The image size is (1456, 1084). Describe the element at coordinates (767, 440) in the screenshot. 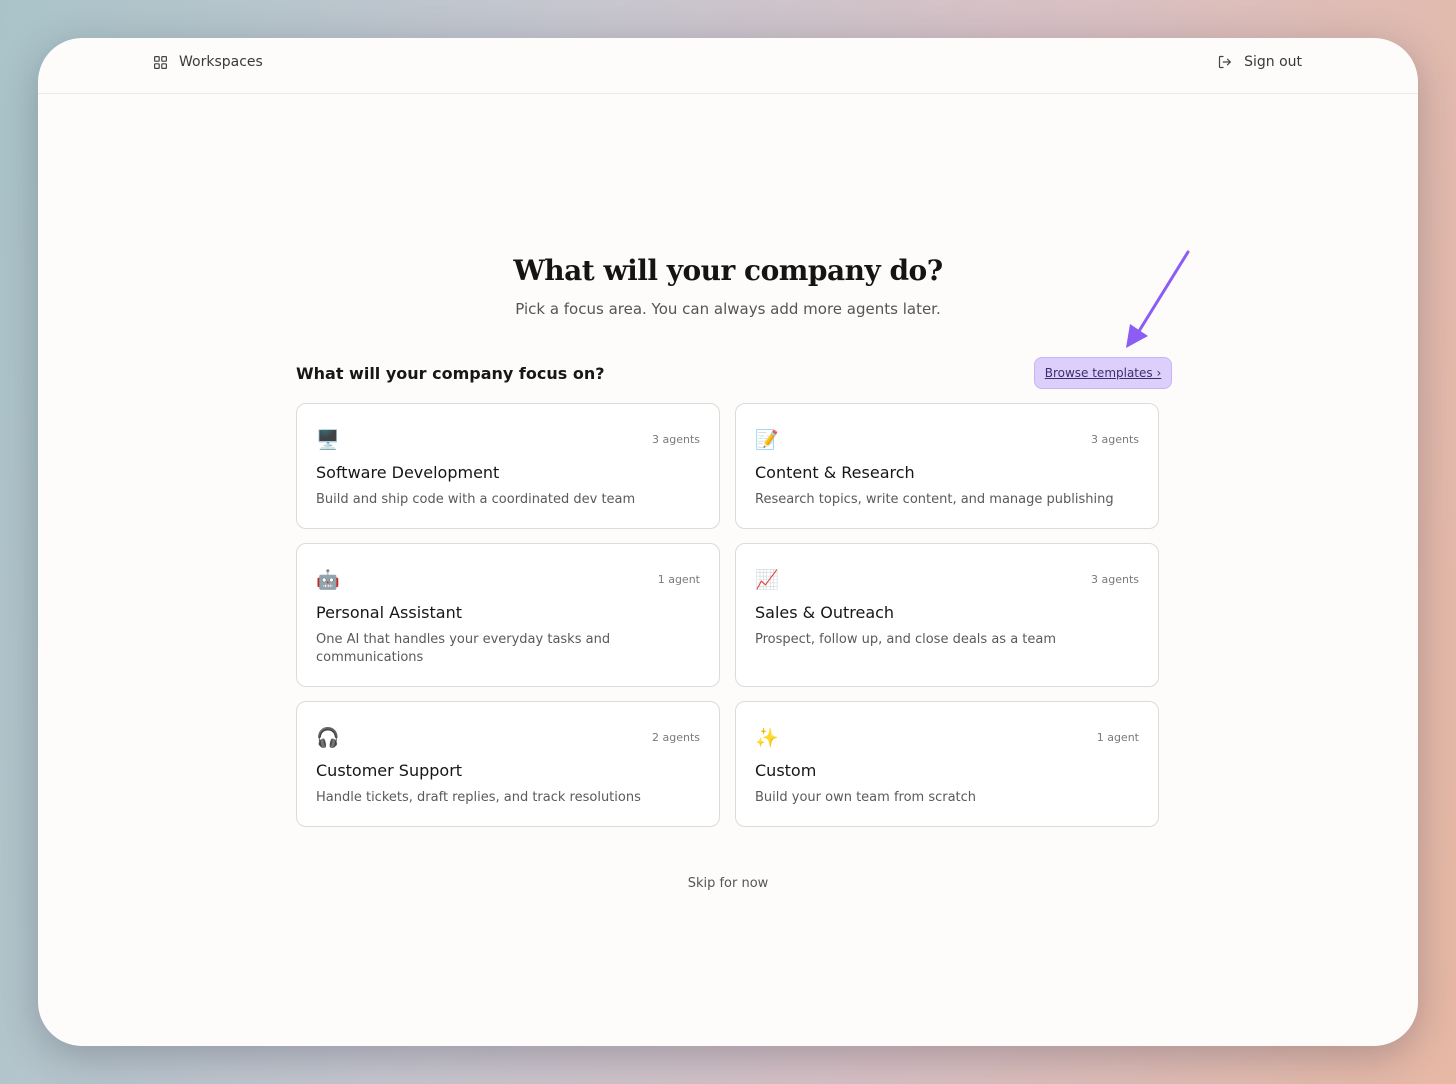

I see `memo-icon: 📝` at that location.